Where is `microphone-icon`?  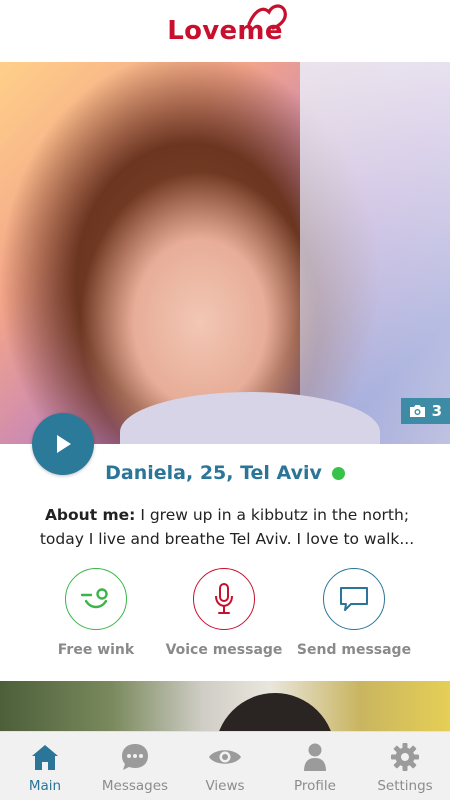
microphone-icon is located at coordinates (224, 598).